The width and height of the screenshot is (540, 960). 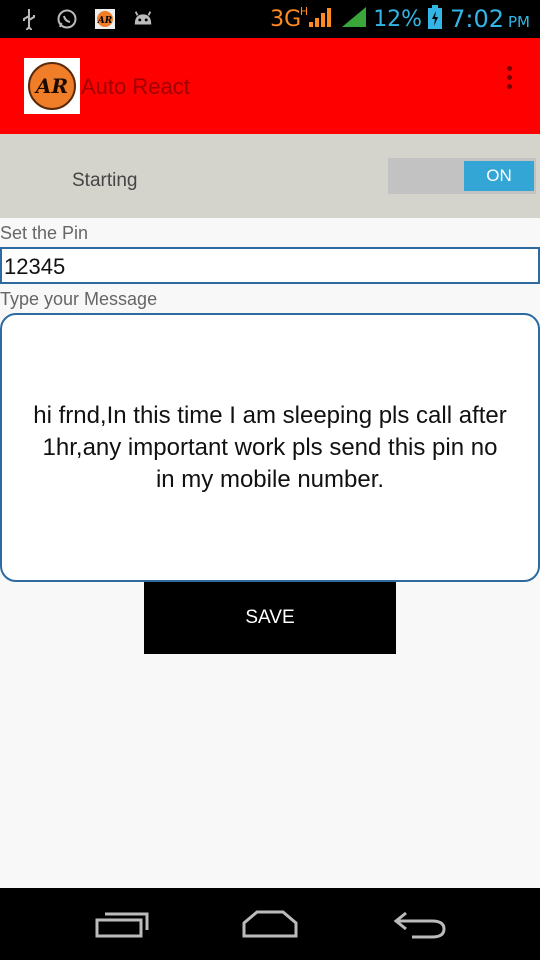 I want to click on message-label: Type your Message, so click(x=79, y=299).